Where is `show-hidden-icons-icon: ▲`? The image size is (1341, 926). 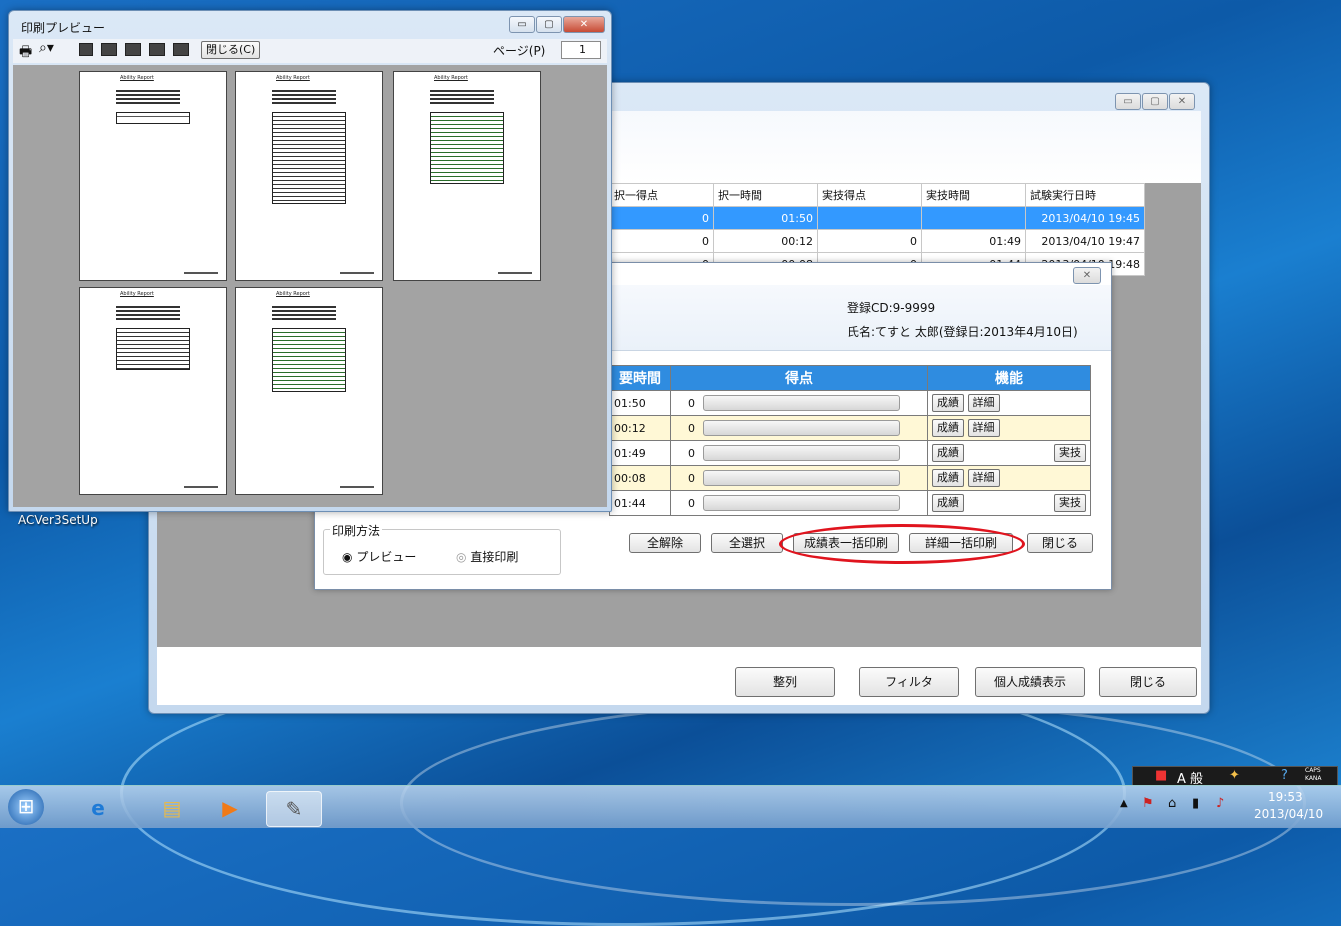
show-hidden-icons-icon: ▲ is located at coordinates (1124, 803).